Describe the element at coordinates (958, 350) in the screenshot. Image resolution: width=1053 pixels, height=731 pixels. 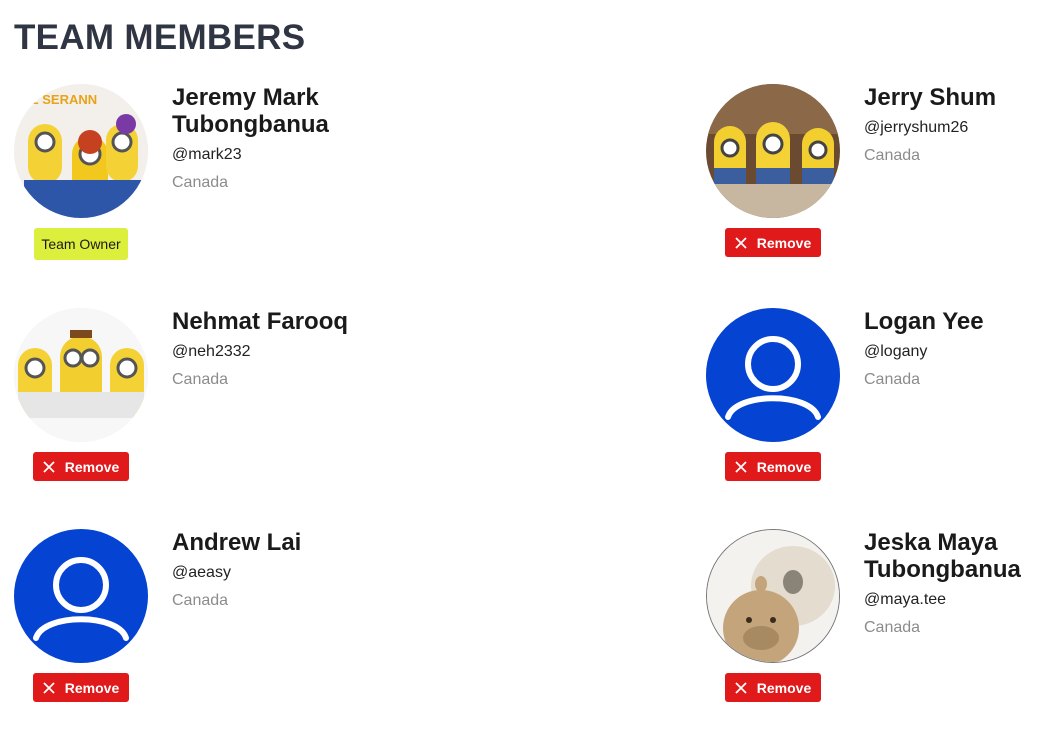
I see `member-info: Logan Yee @logany Canada` at that location.